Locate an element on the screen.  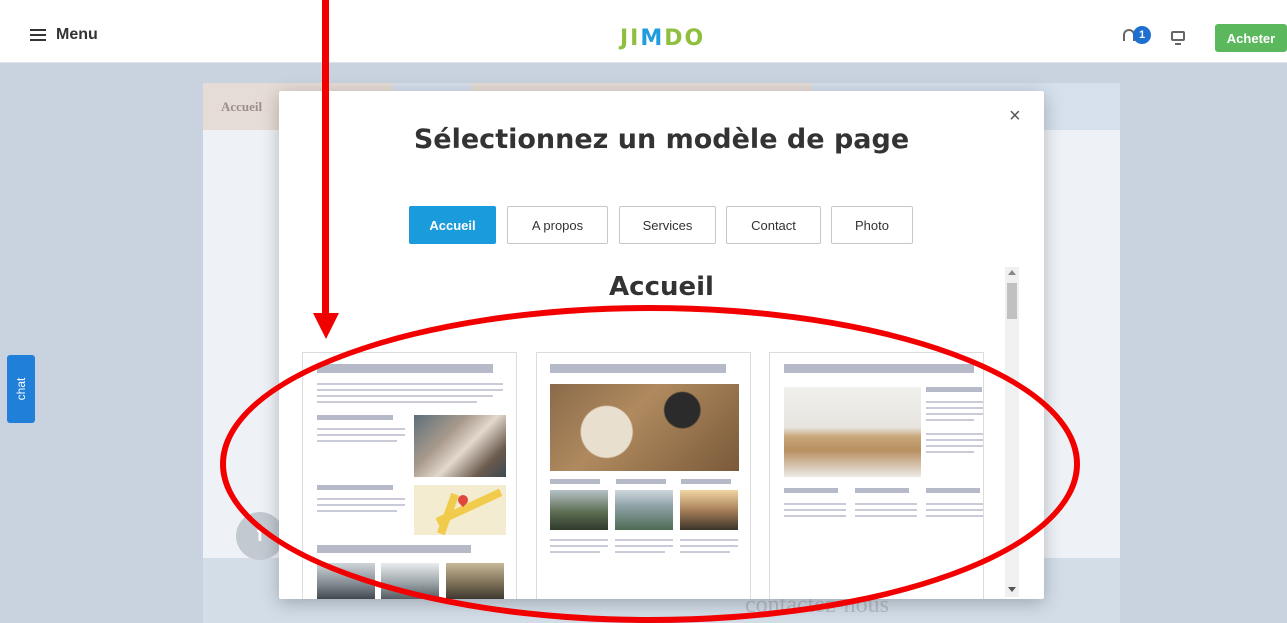
monitor-icon is located at coordinates (1178, 38).